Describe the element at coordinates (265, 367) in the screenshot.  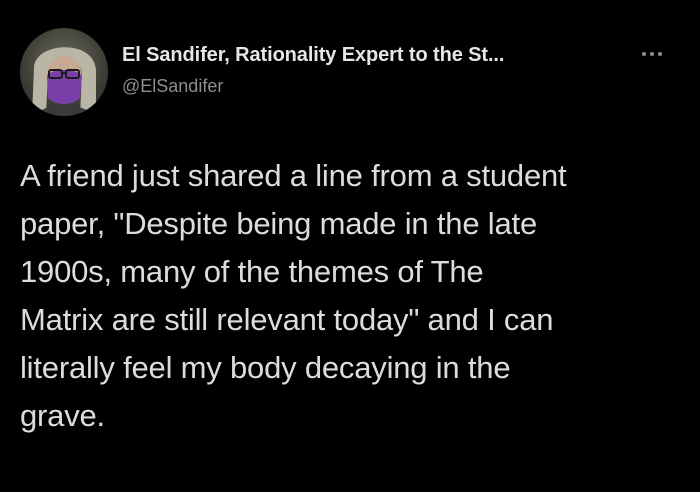
I see `tweet-text-line: literally feel my body decaying in the` at that location.